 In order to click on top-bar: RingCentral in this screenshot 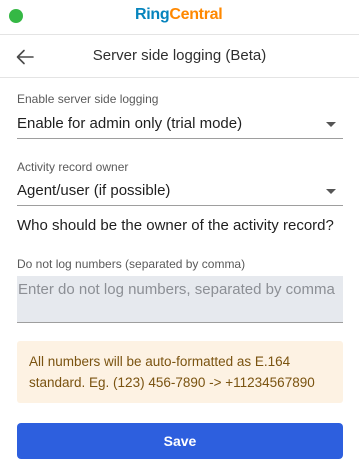, I will do `click(179, 17)`.